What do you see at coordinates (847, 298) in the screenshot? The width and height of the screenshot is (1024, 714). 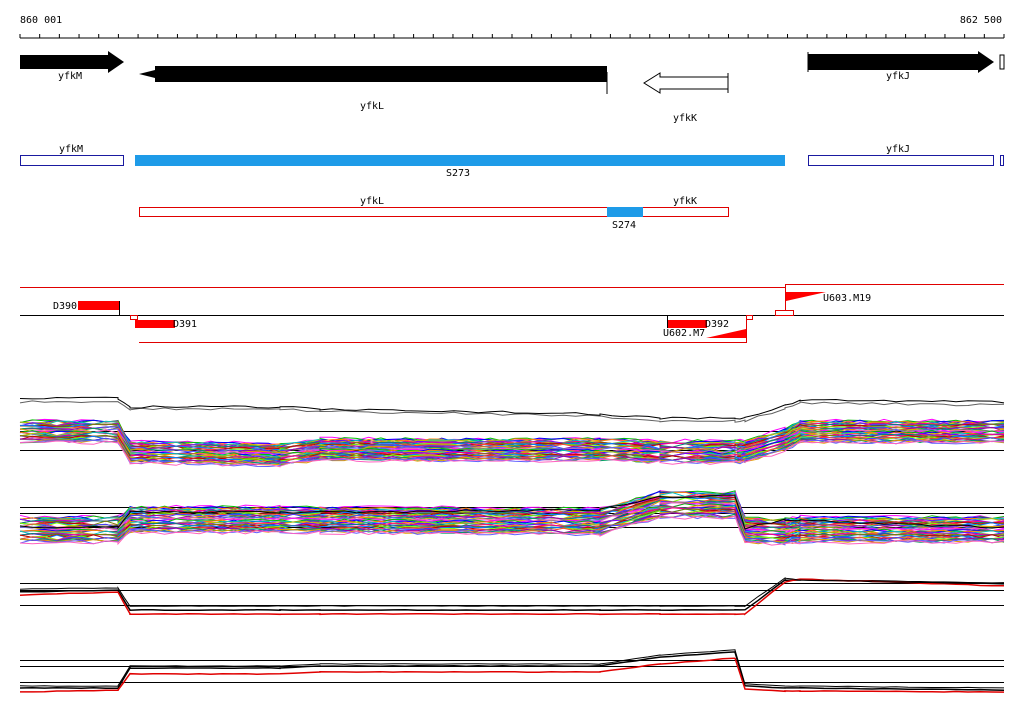 I see `feature-label-U603.M19: U603.M19` at bounding box center [847, 298].